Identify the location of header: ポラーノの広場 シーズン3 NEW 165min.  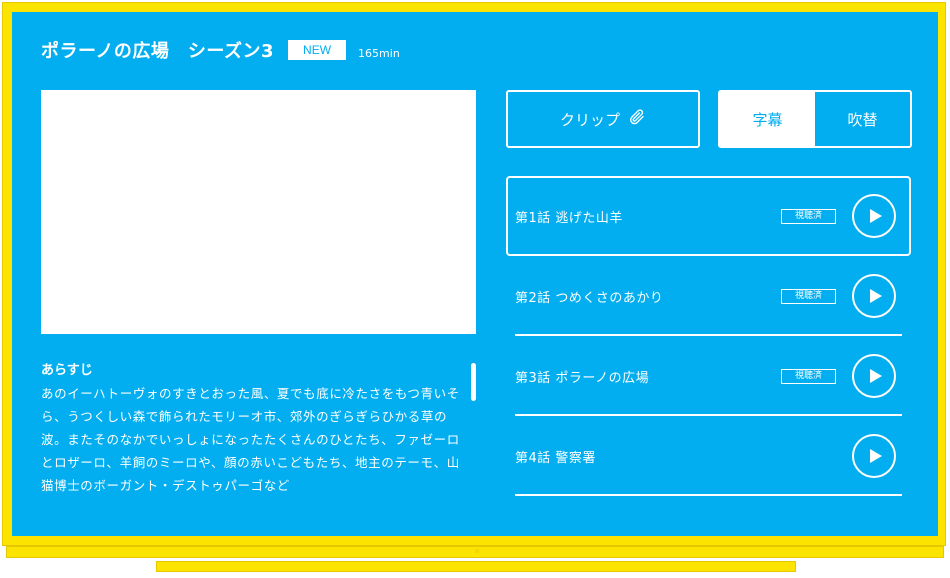
(220, 50).